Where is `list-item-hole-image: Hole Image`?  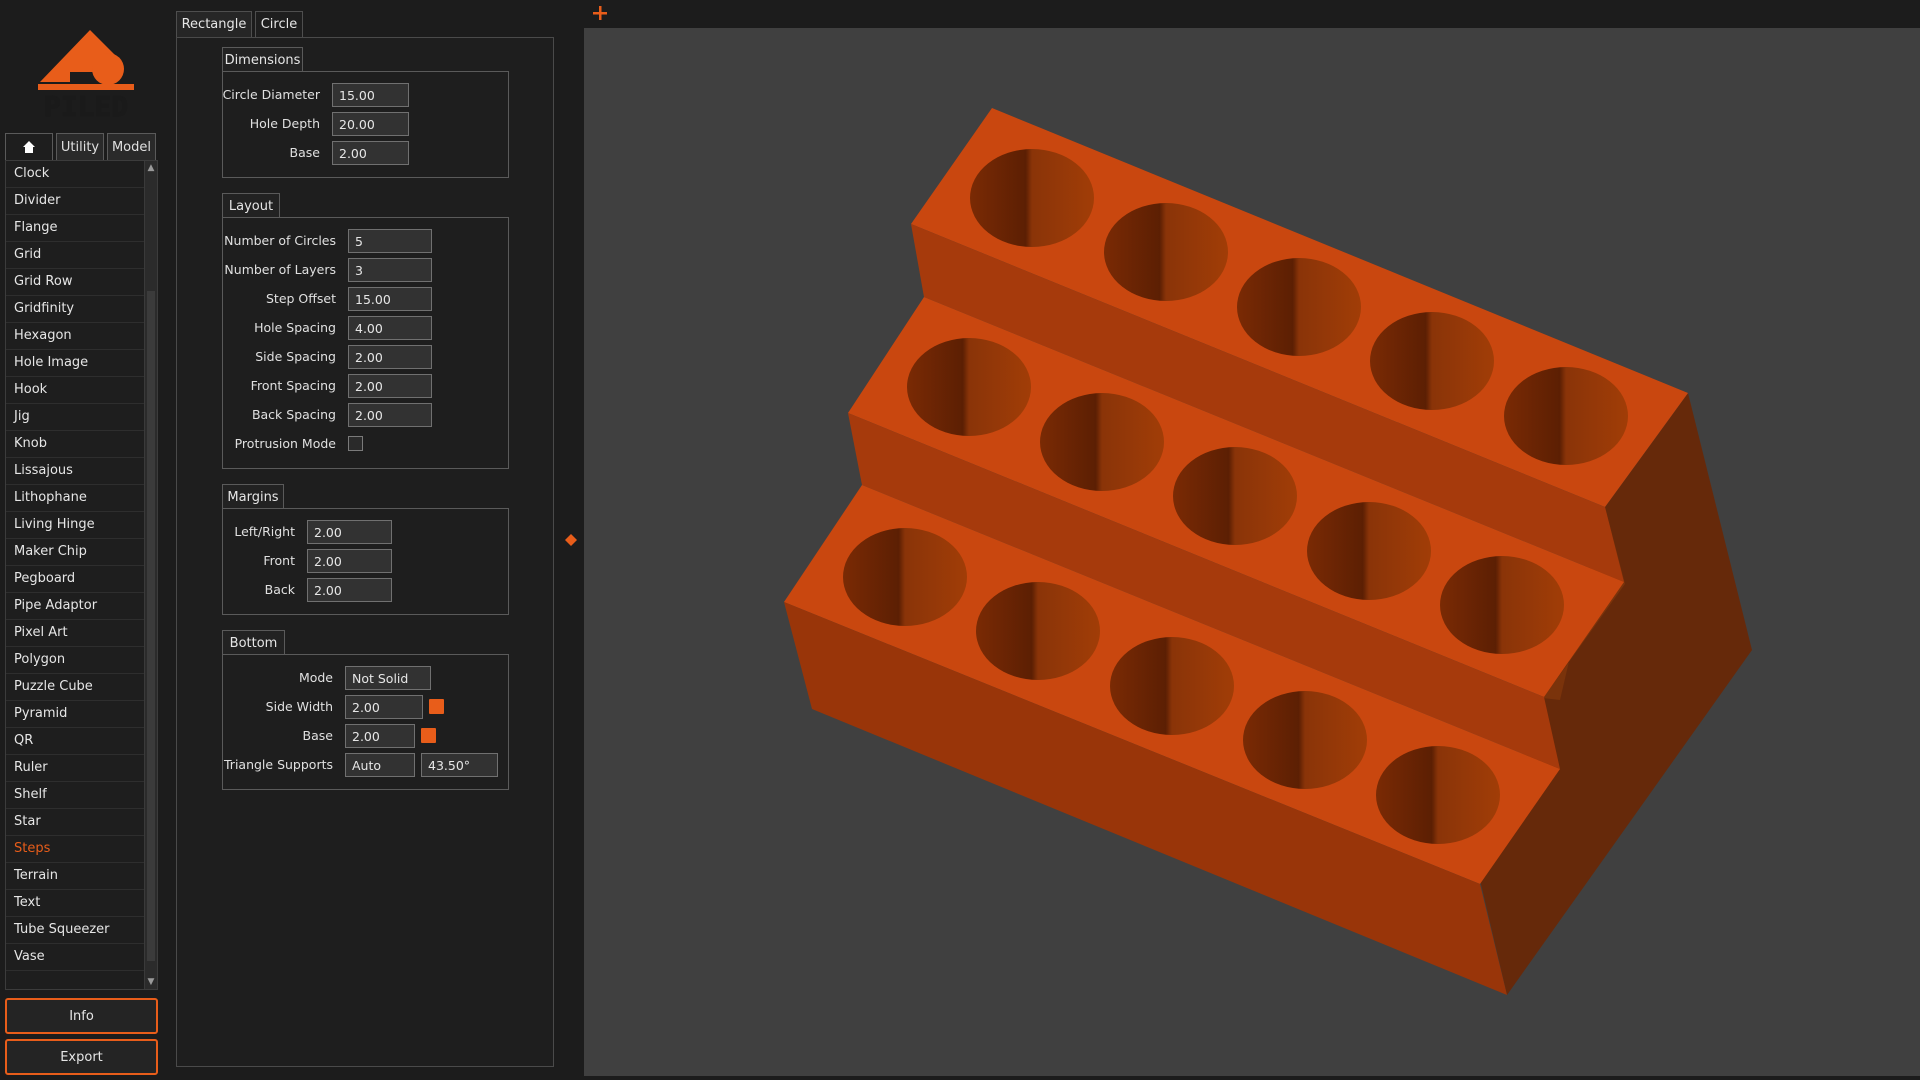
list-item-hole-image: Hole Image is located at coordinates (75, 363).